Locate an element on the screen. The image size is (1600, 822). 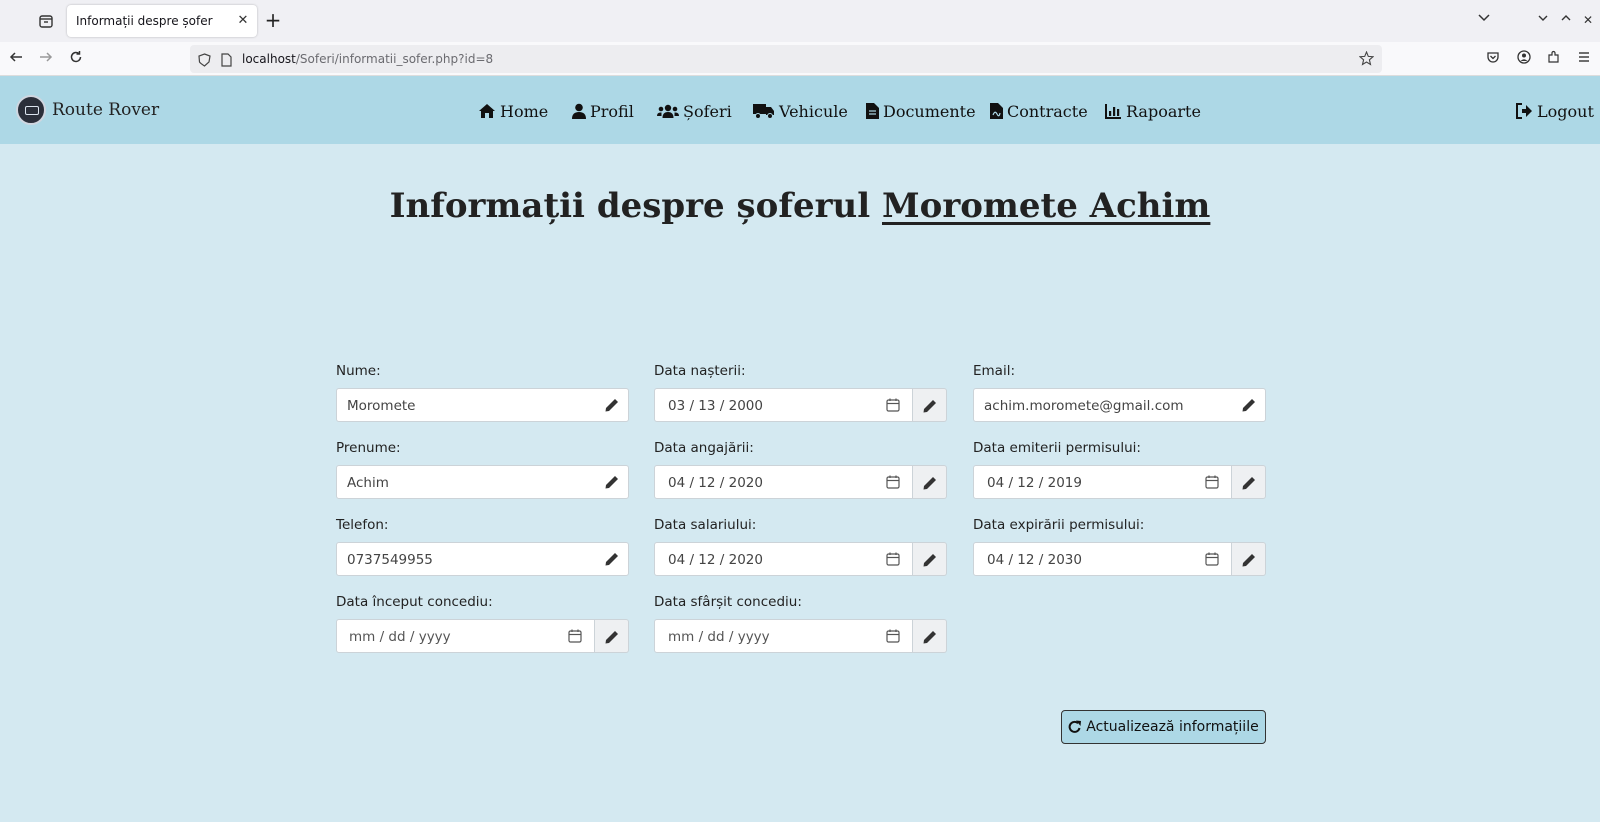
data-angajarii-input: 04 / 12 / 2020 is located at coordinates (783, 482).